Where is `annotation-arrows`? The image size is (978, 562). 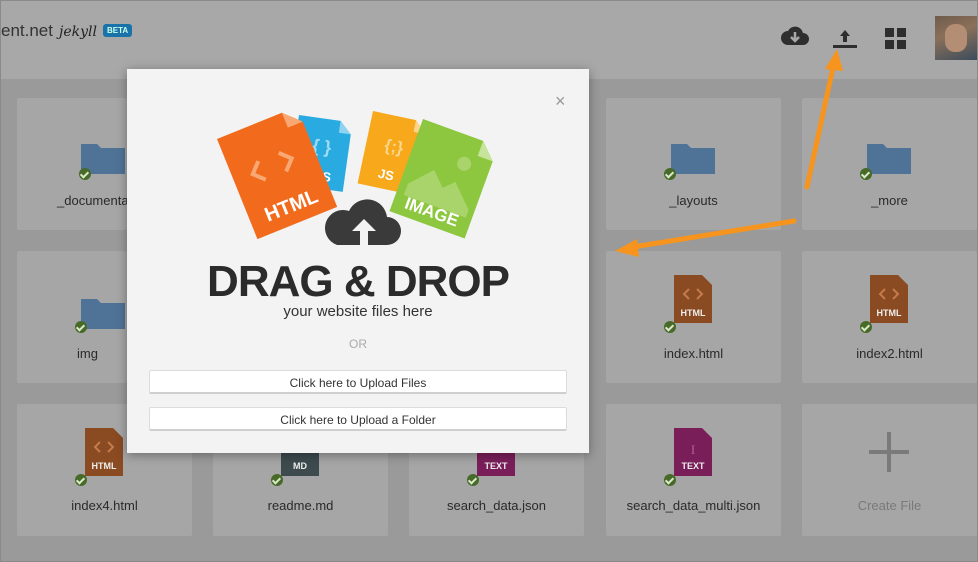
annotation-arrows is located at coordinates (729, 153).